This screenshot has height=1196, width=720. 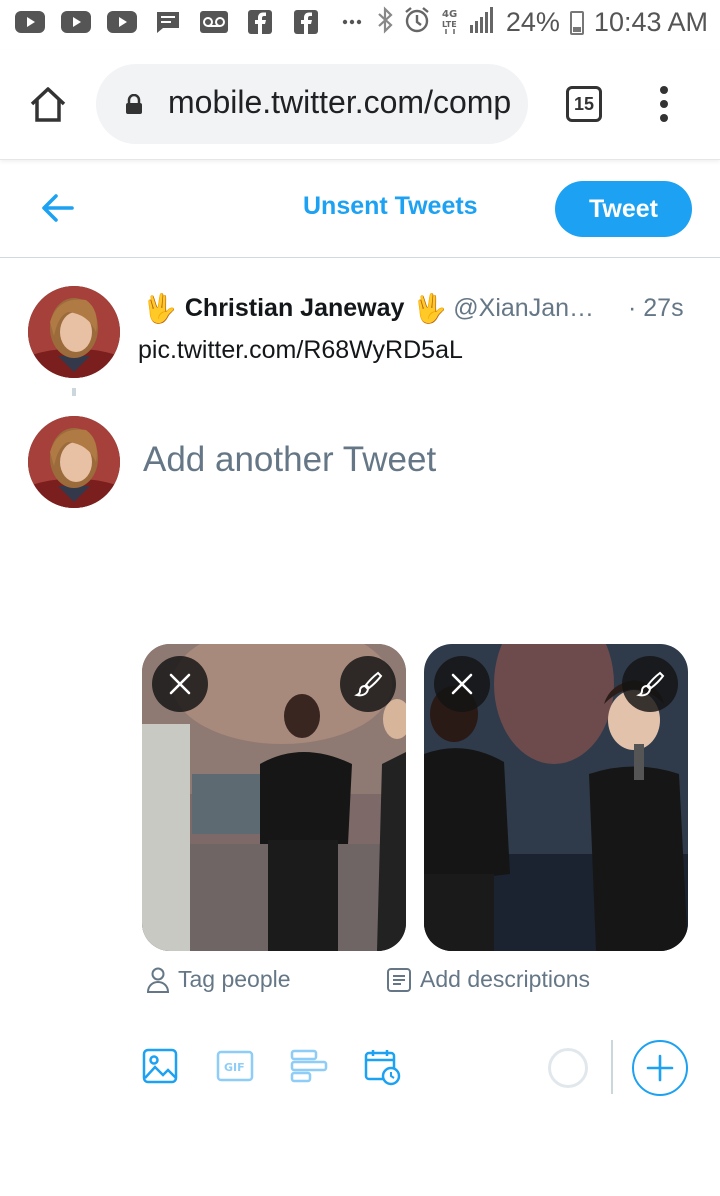 I want to click on tweet-timestamp: · 27s, so click(x=656, y=308).